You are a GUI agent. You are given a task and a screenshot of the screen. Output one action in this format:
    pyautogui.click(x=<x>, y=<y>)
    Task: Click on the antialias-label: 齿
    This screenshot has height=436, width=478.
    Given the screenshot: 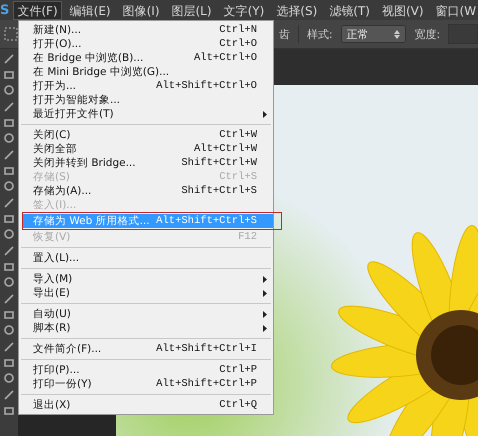 What is the action you would take?
    pyautogui.click(x=284, y=34)
    